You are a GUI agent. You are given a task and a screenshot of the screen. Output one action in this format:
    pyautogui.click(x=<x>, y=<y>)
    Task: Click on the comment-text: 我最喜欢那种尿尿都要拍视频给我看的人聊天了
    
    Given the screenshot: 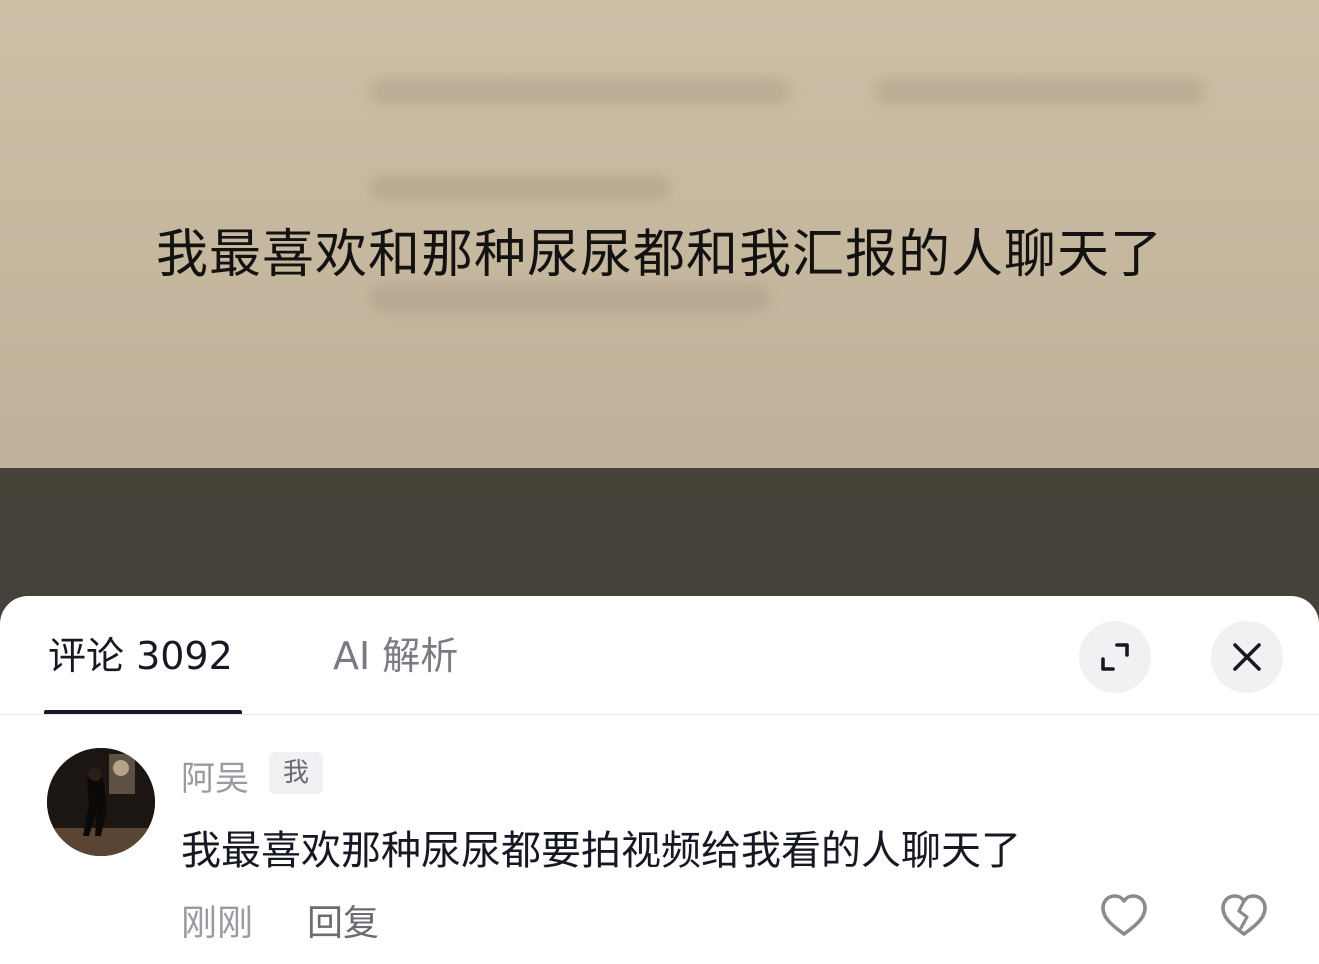 What is the action you would take?
    pyautogui.click(x=601, y=847)
    